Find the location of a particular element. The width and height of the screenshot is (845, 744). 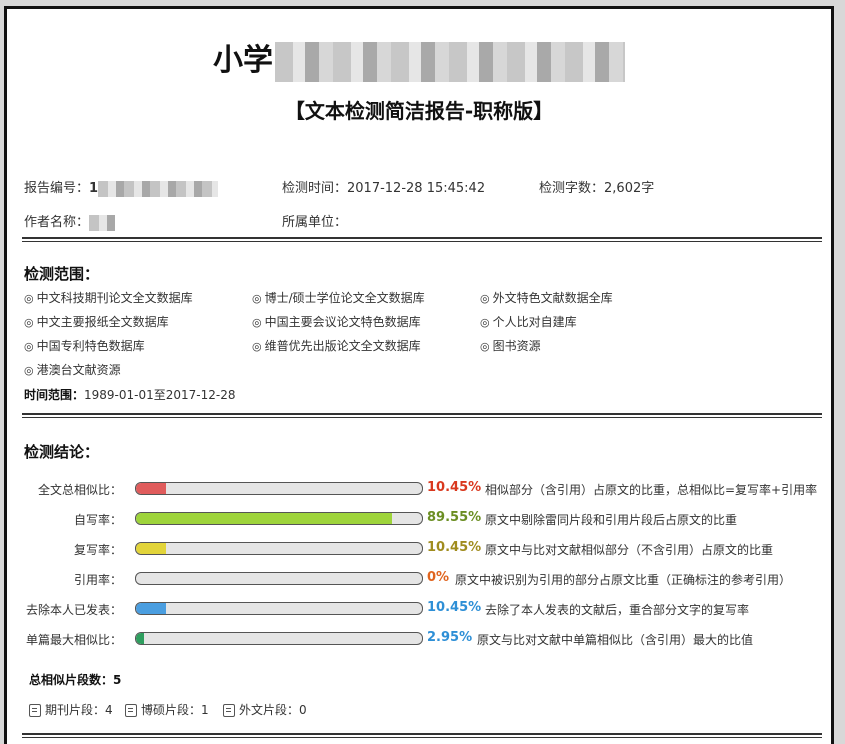

scope-title: 检测范围： is located at coordinates (62, 274).